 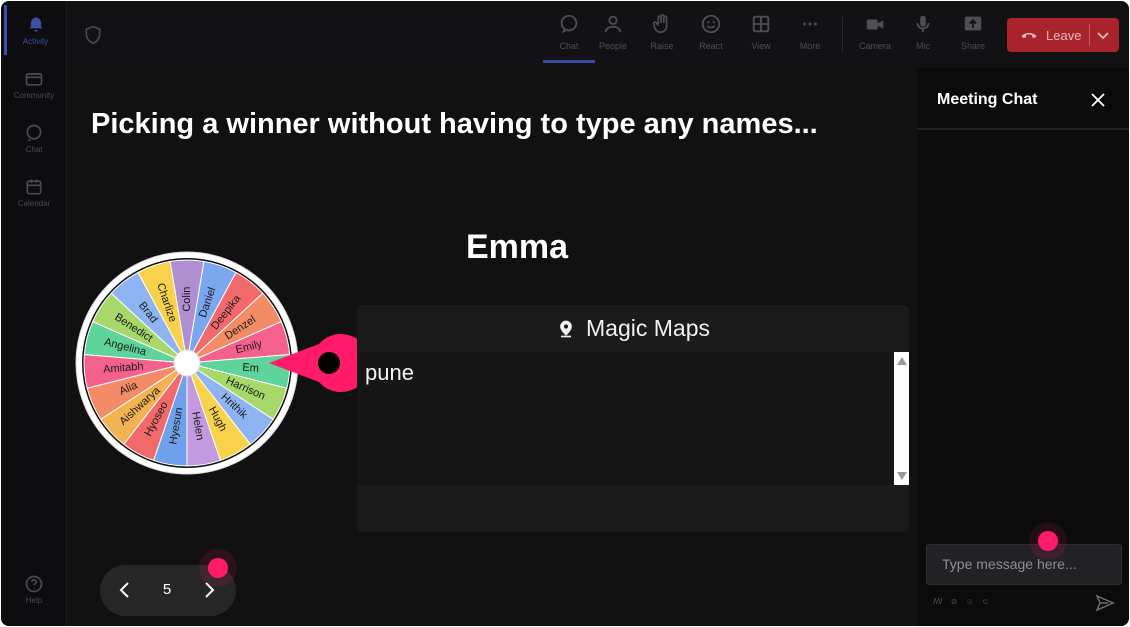 I want to click on phone-hangup-icon, so click(x=1029, y=35).